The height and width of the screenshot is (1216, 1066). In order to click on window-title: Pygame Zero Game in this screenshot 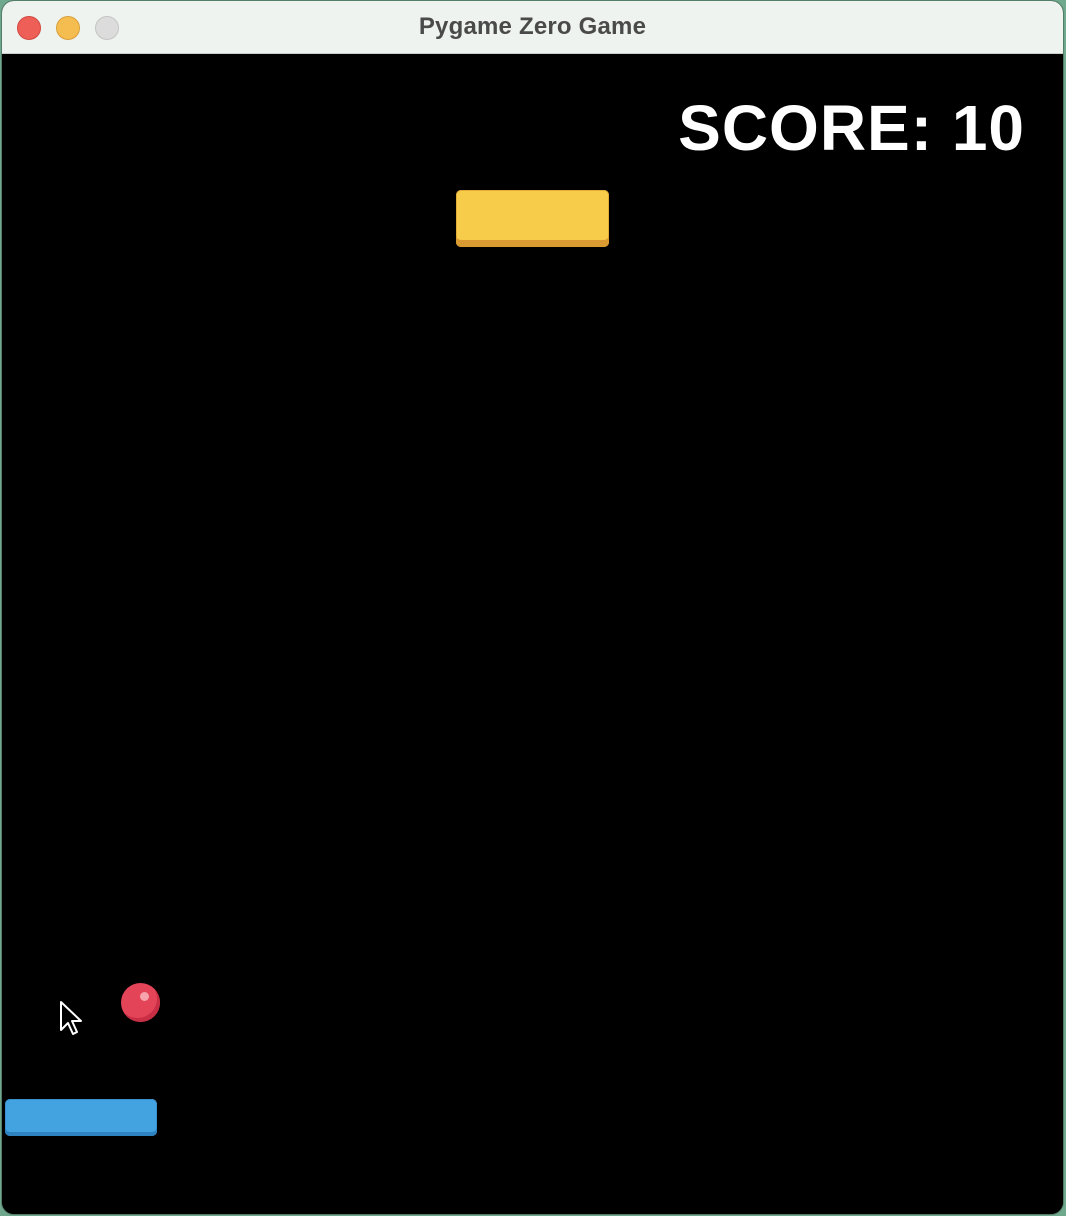, I will do `click(532, 26)`.